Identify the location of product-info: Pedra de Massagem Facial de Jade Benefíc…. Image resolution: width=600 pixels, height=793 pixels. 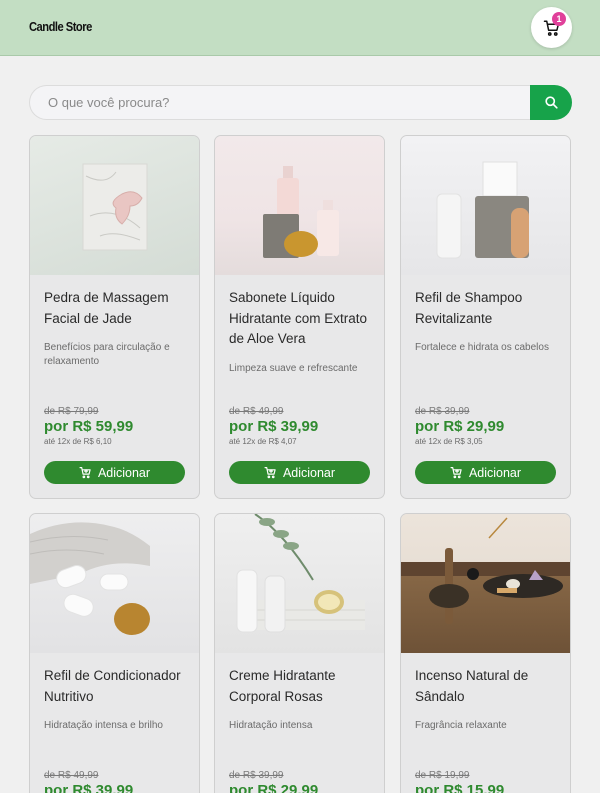
(115, 328).